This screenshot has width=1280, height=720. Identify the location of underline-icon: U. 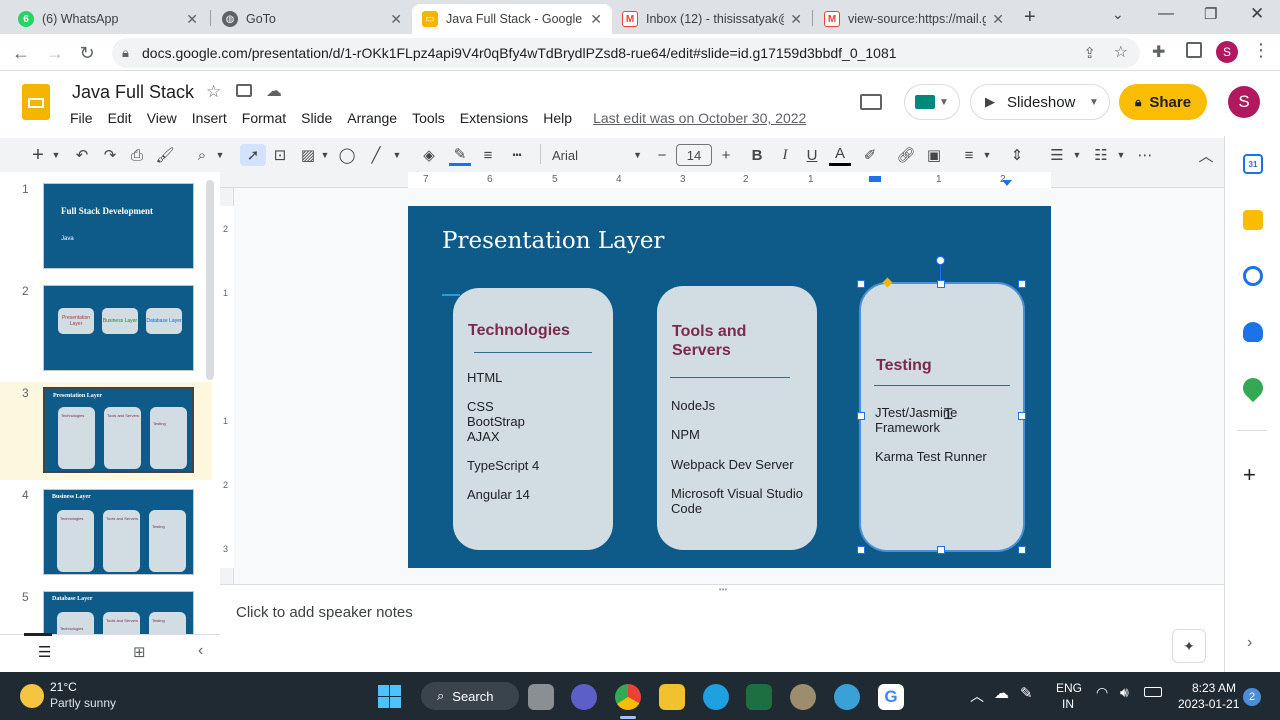
(812, 155).